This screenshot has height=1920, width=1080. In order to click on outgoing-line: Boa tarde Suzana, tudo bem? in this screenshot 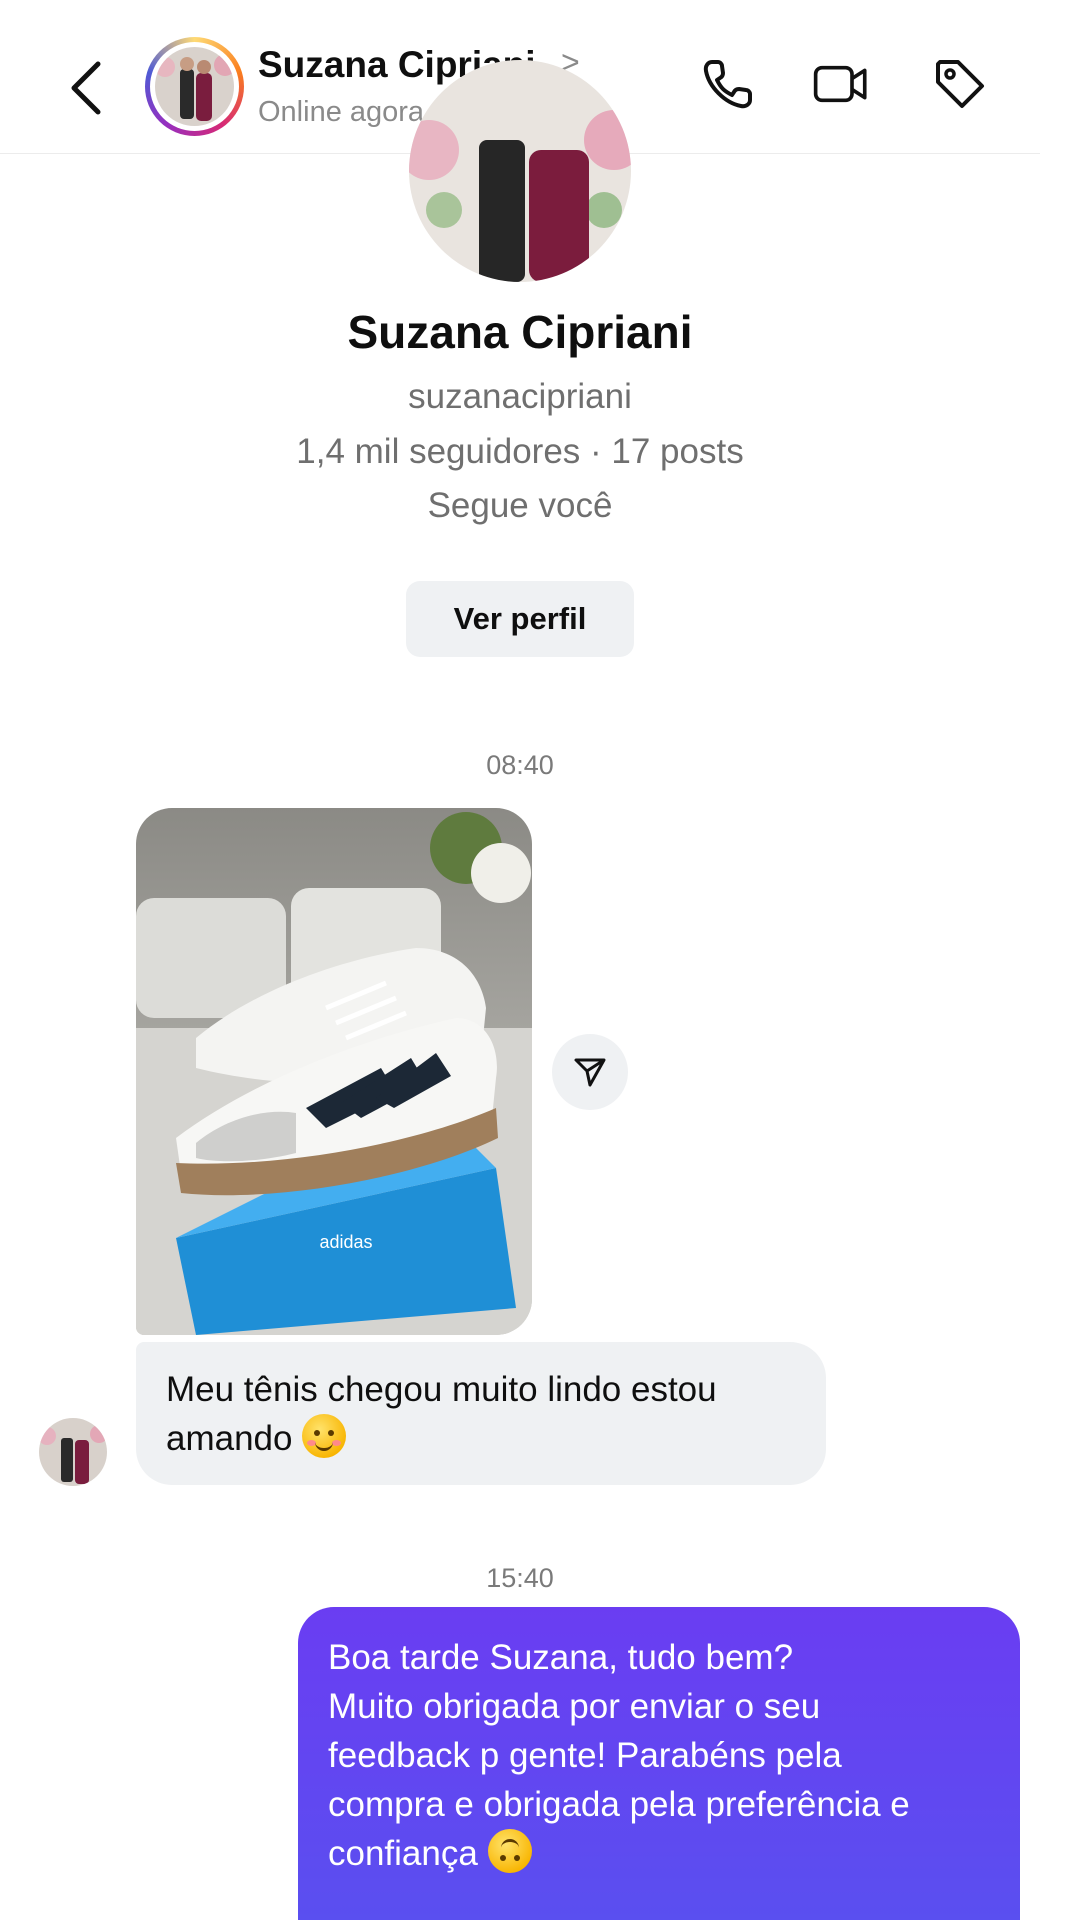, I will do `click(561, 1657)`.